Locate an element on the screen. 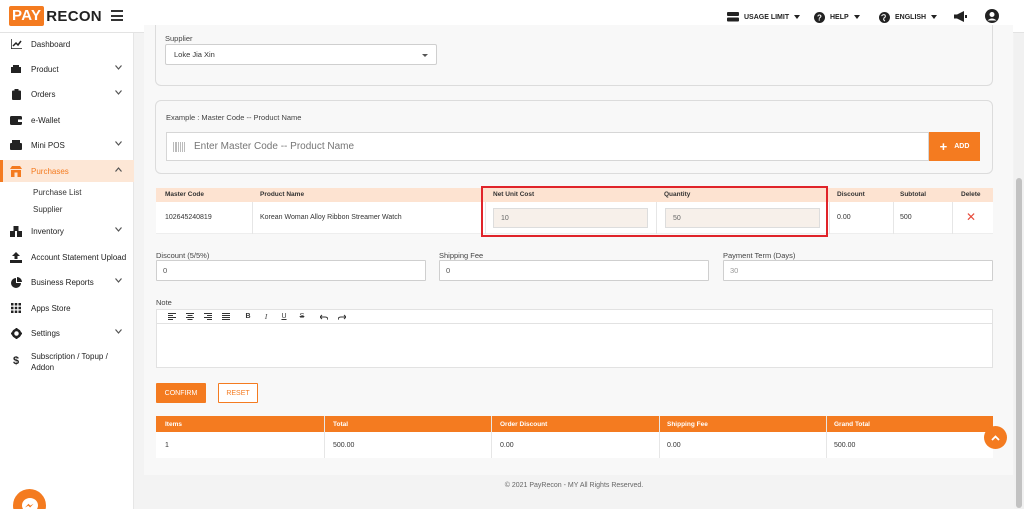 The height and width of the screenshot is (509, 1024). wallet-icon is located at coordinates (16, 120).